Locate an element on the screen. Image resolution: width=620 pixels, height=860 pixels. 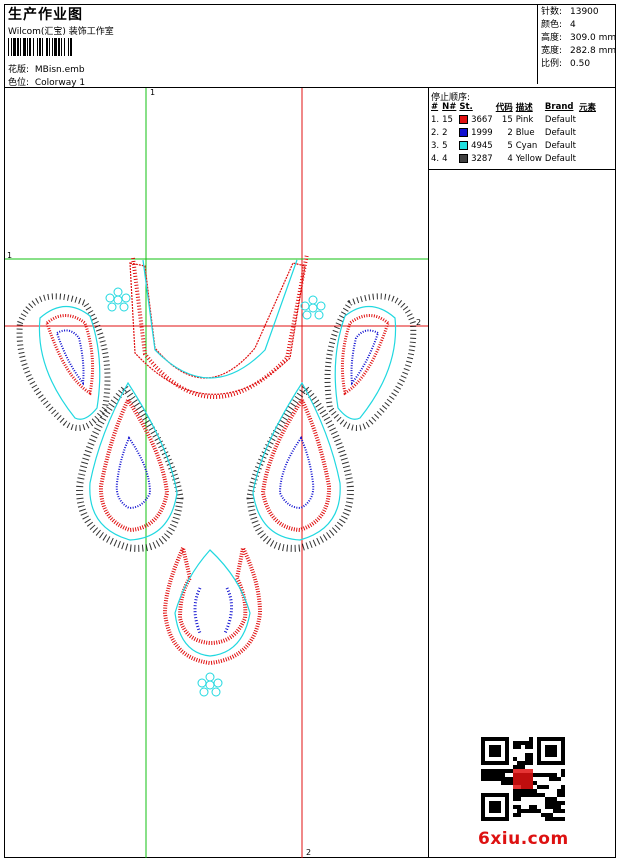
design-file-label: 花版: is located at coordinates (19, 70).